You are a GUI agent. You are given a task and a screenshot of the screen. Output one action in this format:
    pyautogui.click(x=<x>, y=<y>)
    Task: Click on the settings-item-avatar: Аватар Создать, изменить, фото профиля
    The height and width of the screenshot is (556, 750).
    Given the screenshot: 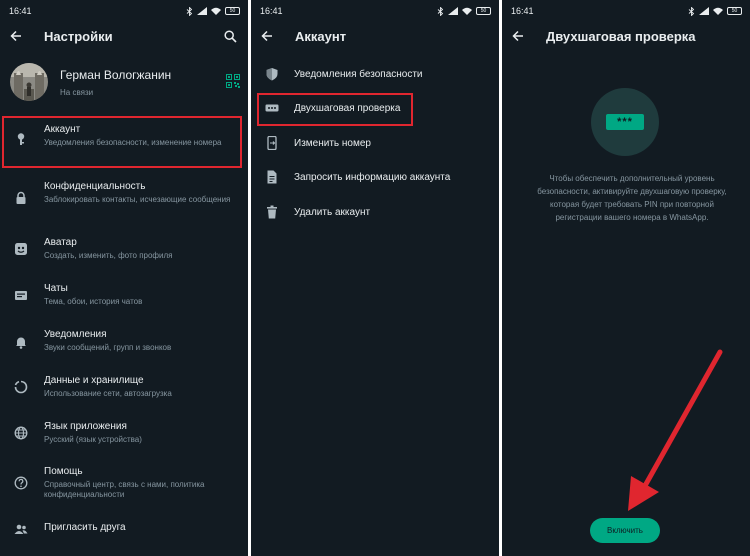 What is the action you would take?
    pyautogui.click(x=124, y=252)
    